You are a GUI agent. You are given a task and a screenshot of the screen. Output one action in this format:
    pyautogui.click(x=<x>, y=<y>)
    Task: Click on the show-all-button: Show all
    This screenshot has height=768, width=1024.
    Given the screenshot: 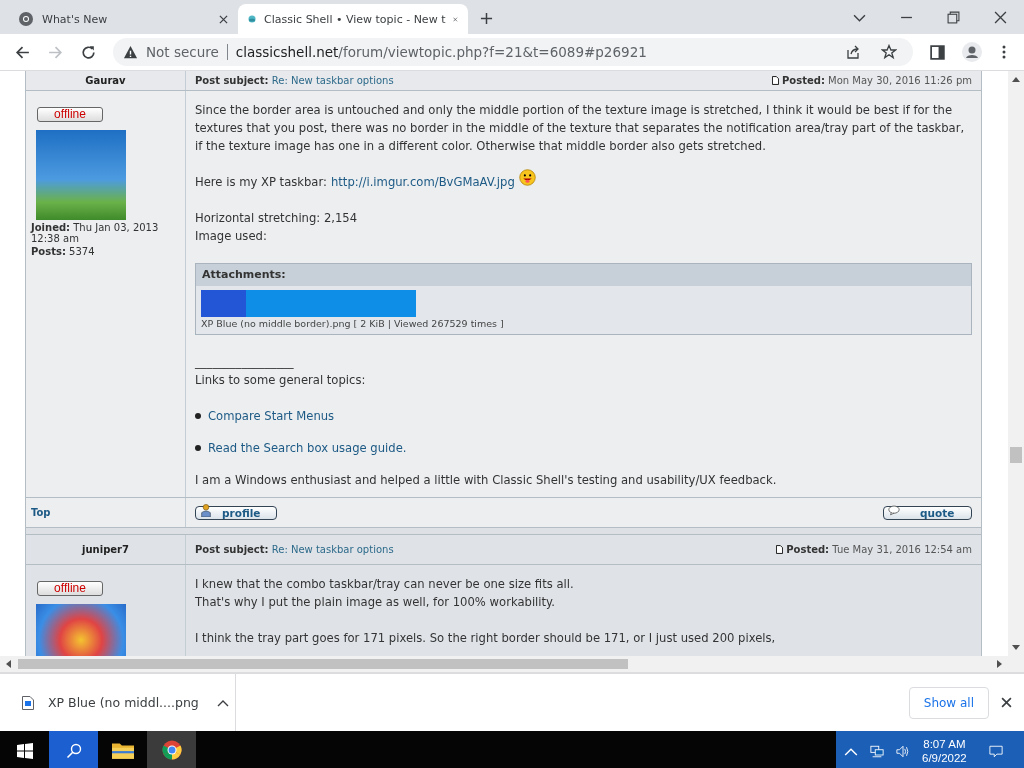 What is the action you would take?
    pyautogui.click(x=948, y=702)
    